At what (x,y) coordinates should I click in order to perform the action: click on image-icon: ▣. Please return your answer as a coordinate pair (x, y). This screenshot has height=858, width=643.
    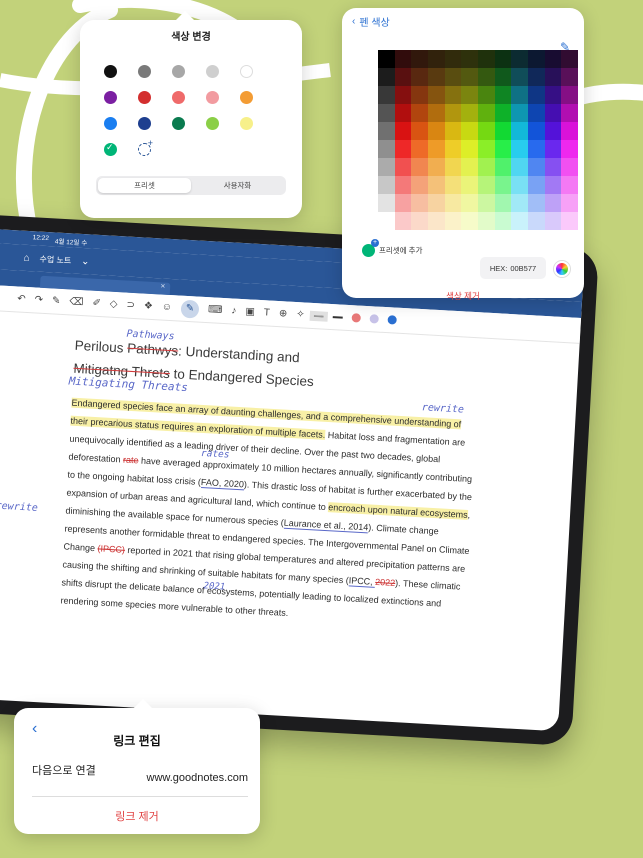
    Looking at the image, I should click on (250, 312).